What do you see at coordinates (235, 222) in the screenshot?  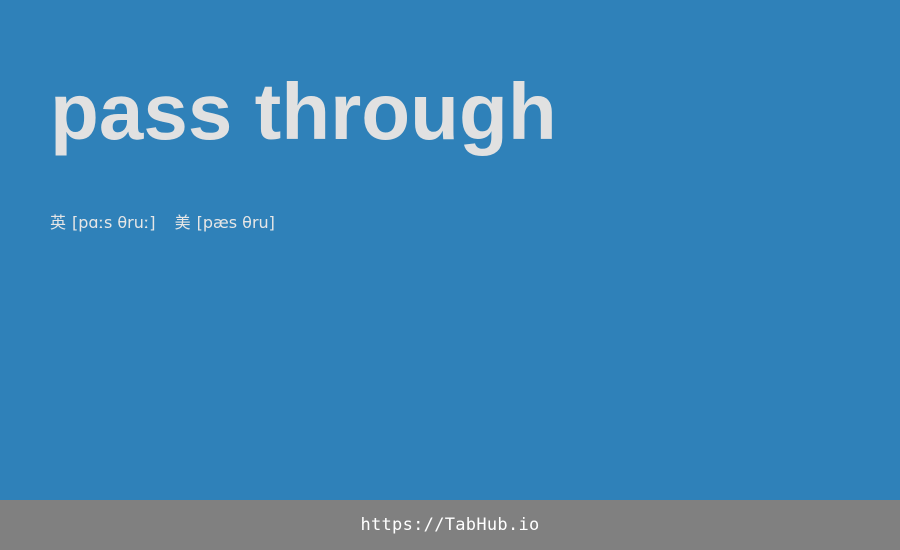 I see `us-ipa: [pæs θru]` at bounding box center [235, 222].